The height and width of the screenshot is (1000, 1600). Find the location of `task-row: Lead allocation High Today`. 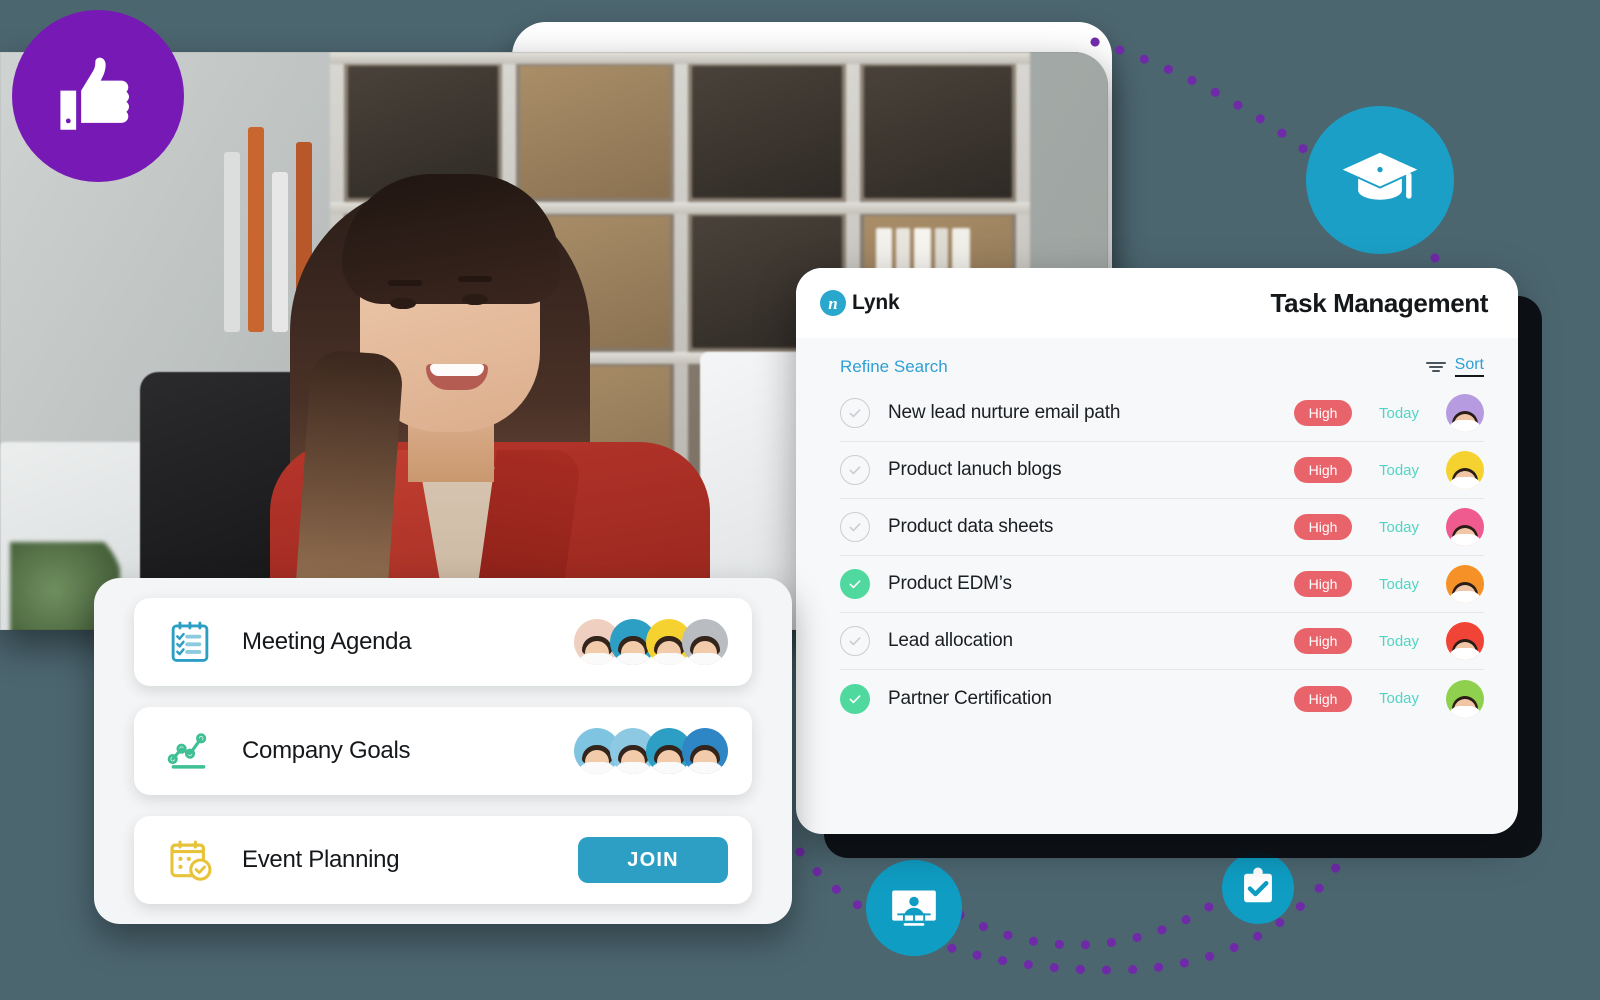

task-row: Lead allocation High Today is located at coordinates (1162, 641).